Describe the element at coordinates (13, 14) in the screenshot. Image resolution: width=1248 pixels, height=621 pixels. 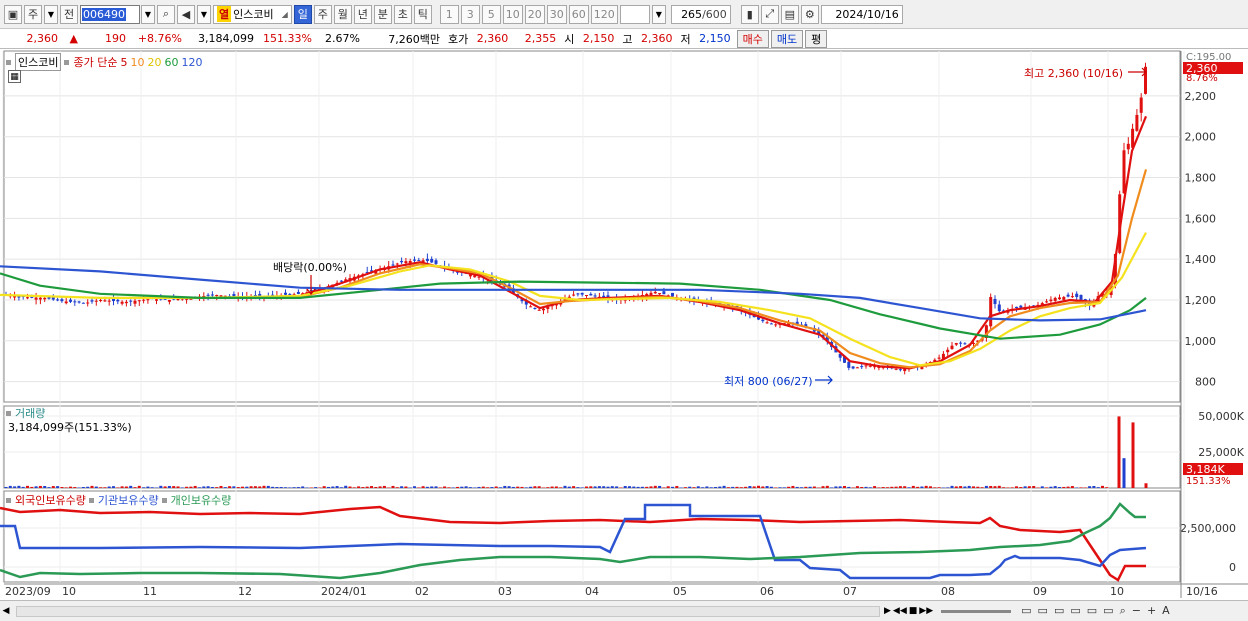
I see `window-icon: ▣` at that location.